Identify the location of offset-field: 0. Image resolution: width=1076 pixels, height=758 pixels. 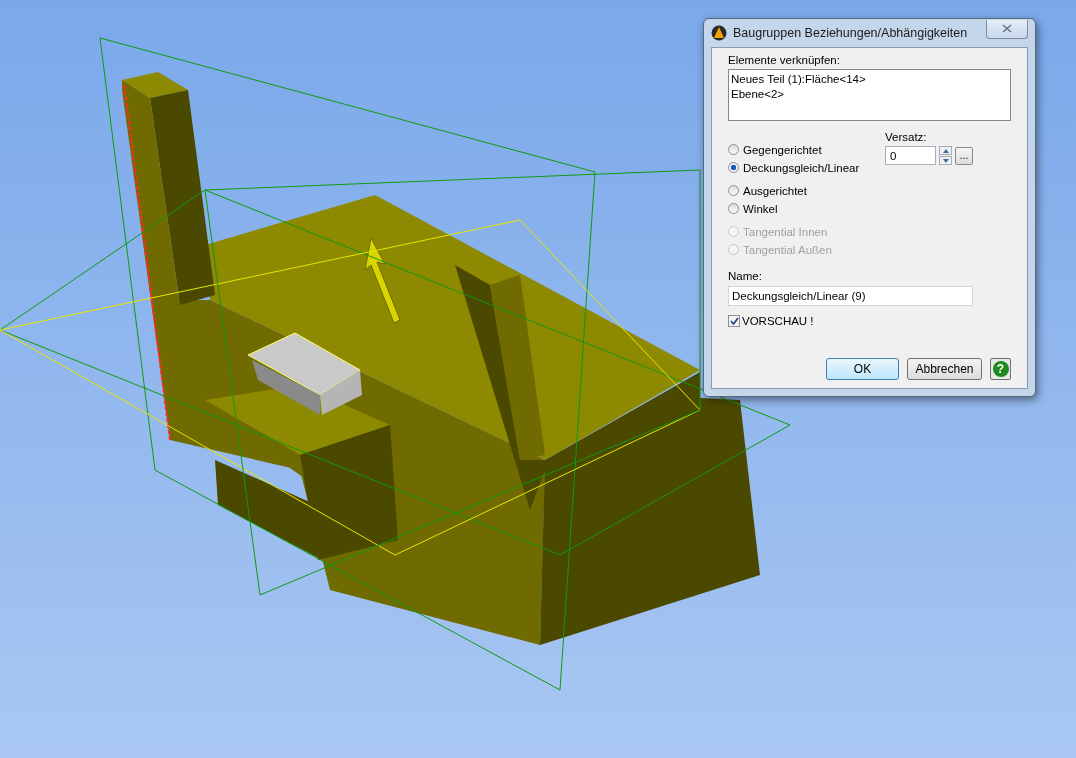
(910, 155).